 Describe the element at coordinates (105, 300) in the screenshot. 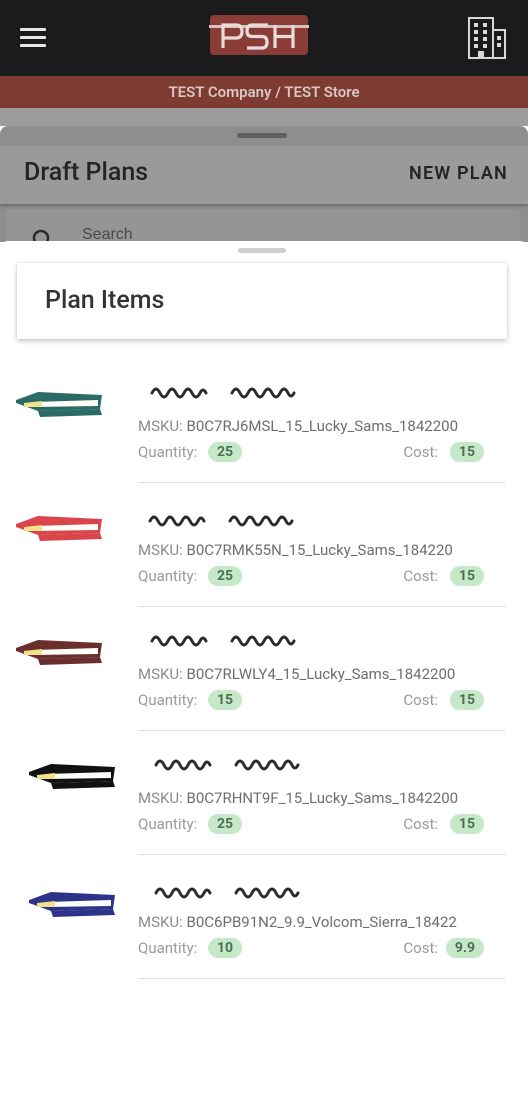

I see `plan-items-title: Plan Items` at that location.